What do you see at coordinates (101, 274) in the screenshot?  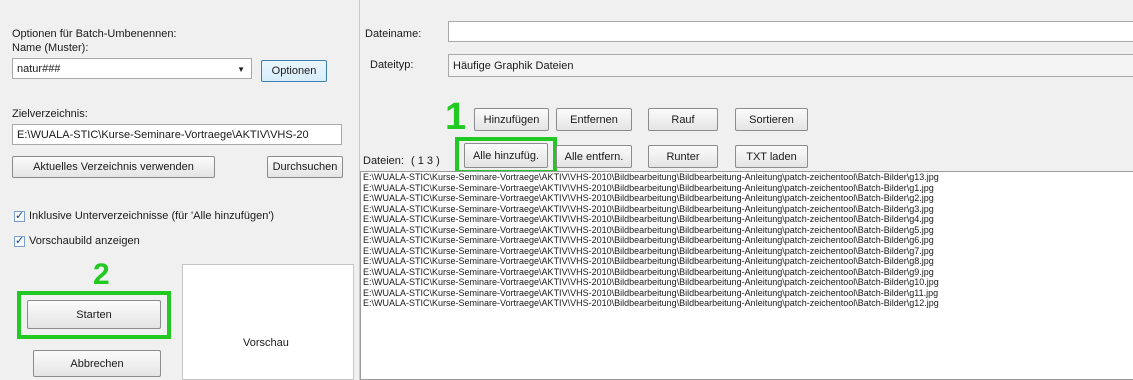 I see `step-2-annotation: 2` at bounding box center [101, 274].